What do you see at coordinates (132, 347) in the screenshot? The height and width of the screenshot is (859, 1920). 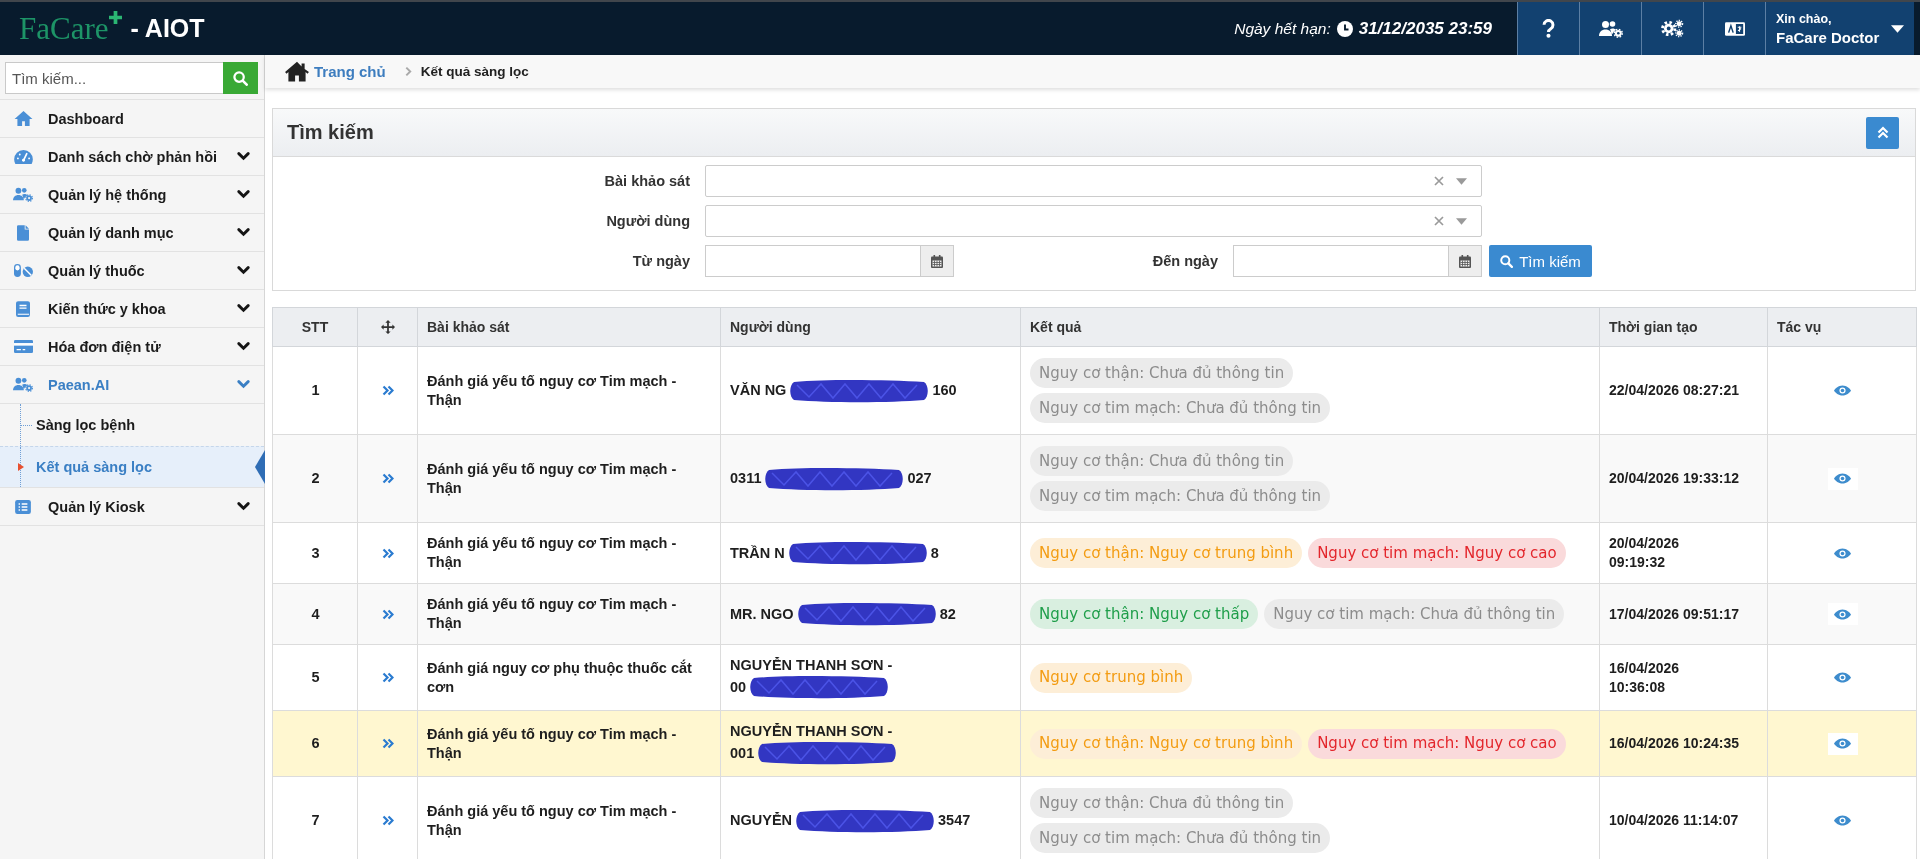 I see `menu-item: Hóa đơn điện tử` at bounding box center [132, 347].